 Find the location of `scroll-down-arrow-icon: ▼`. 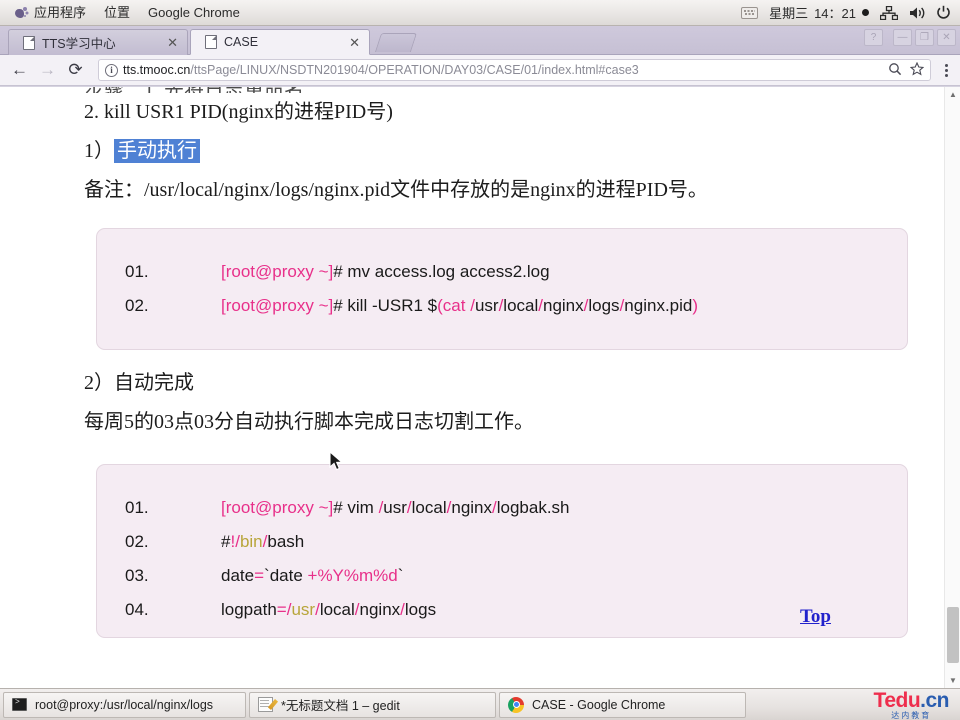

scroll-down-arrow-icon: ▼ is located at coordinates (952, 680).